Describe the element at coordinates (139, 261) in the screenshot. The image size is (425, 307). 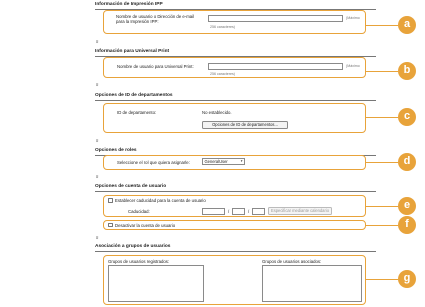
I see `registered-groups-label: Grupos de usuarios registrados:` at that location.